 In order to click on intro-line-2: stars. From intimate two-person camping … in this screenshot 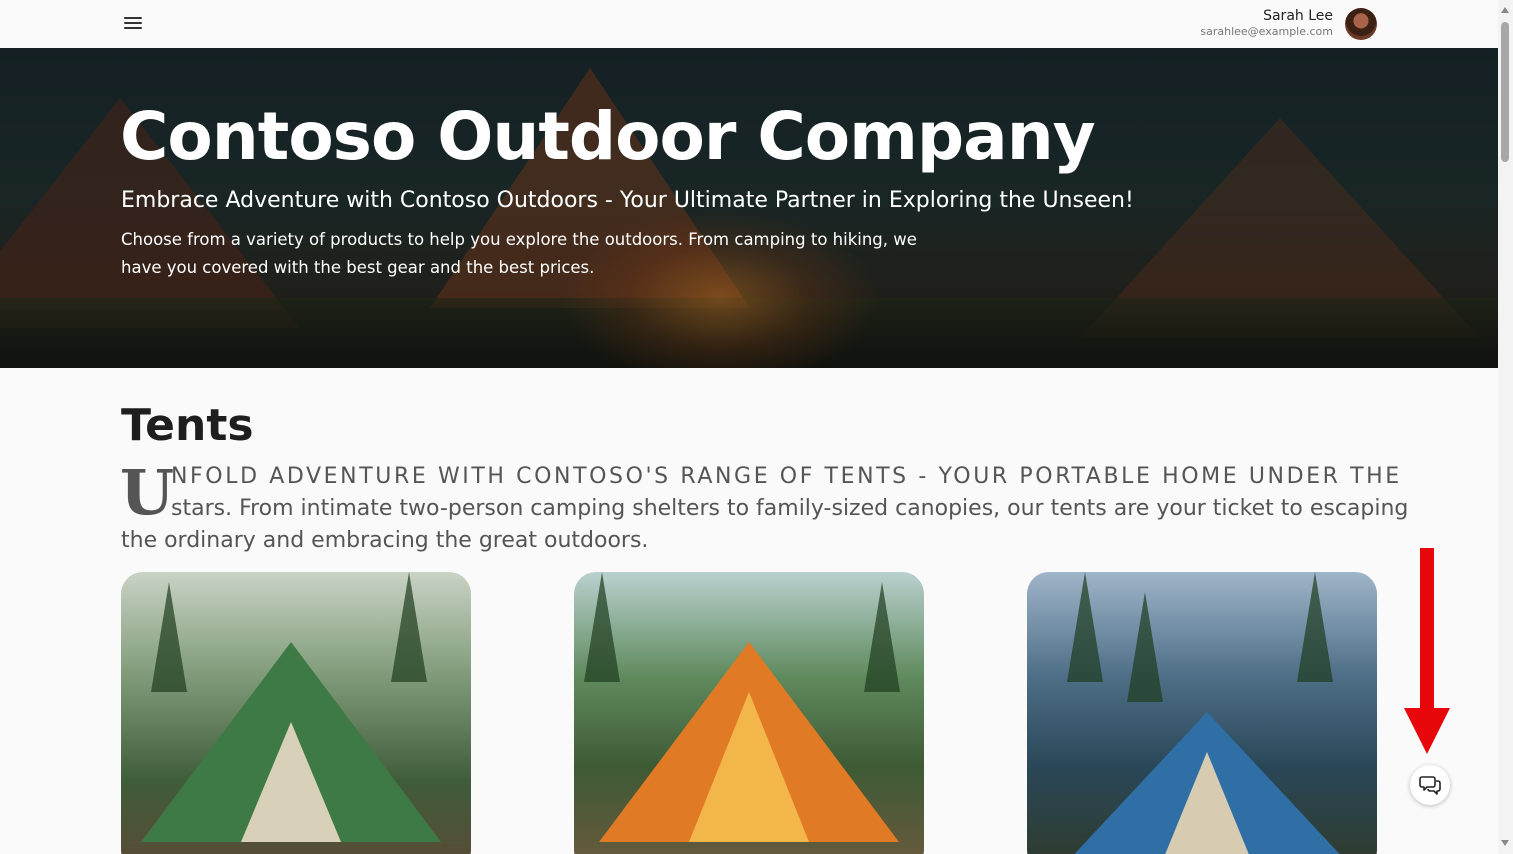, I will do `click(790, 508)`.